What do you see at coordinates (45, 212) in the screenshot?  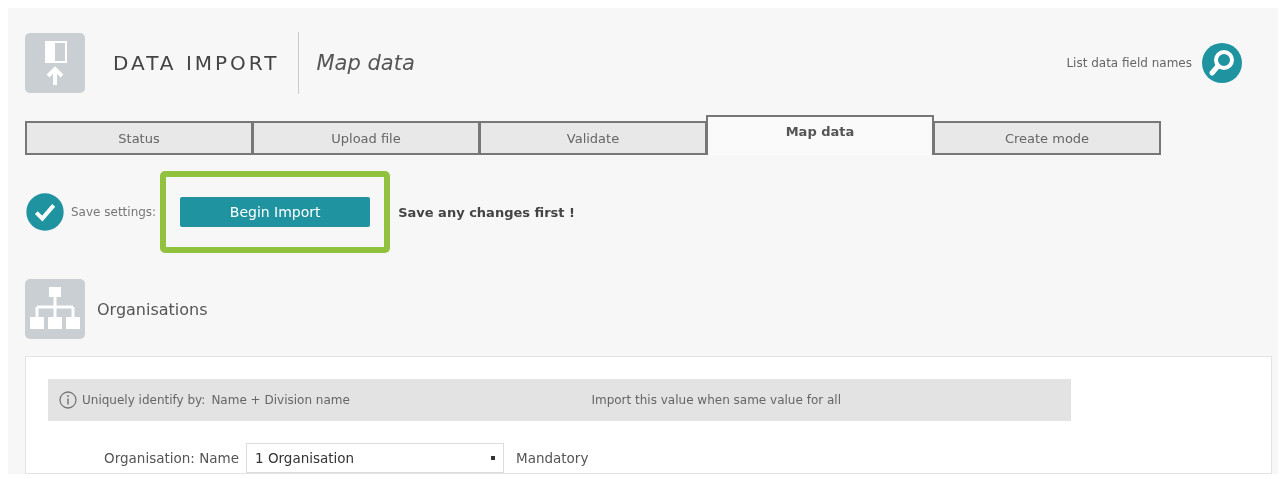 I see `checkmark-icon` at bounding box center [45, 212].